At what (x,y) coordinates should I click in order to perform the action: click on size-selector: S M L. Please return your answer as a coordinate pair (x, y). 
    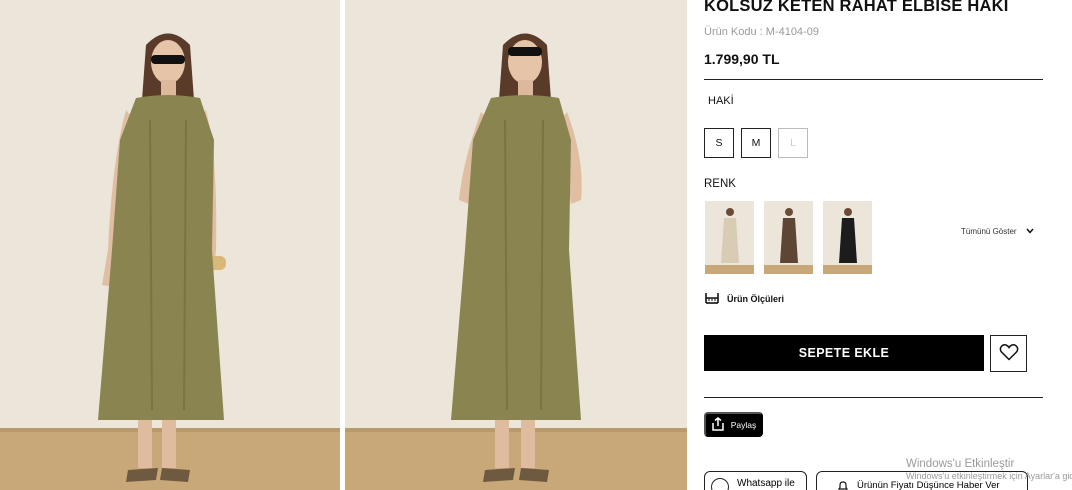
    Looking at the image, I should click on (756, 143).